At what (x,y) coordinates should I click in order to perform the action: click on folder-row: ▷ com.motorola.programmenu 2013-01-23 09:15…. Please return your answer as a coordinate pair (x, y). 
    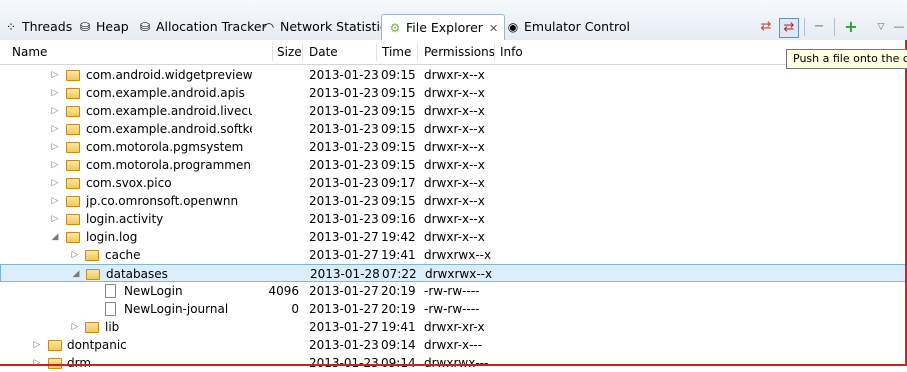
    Looking at the image, I should click on (453, 165).